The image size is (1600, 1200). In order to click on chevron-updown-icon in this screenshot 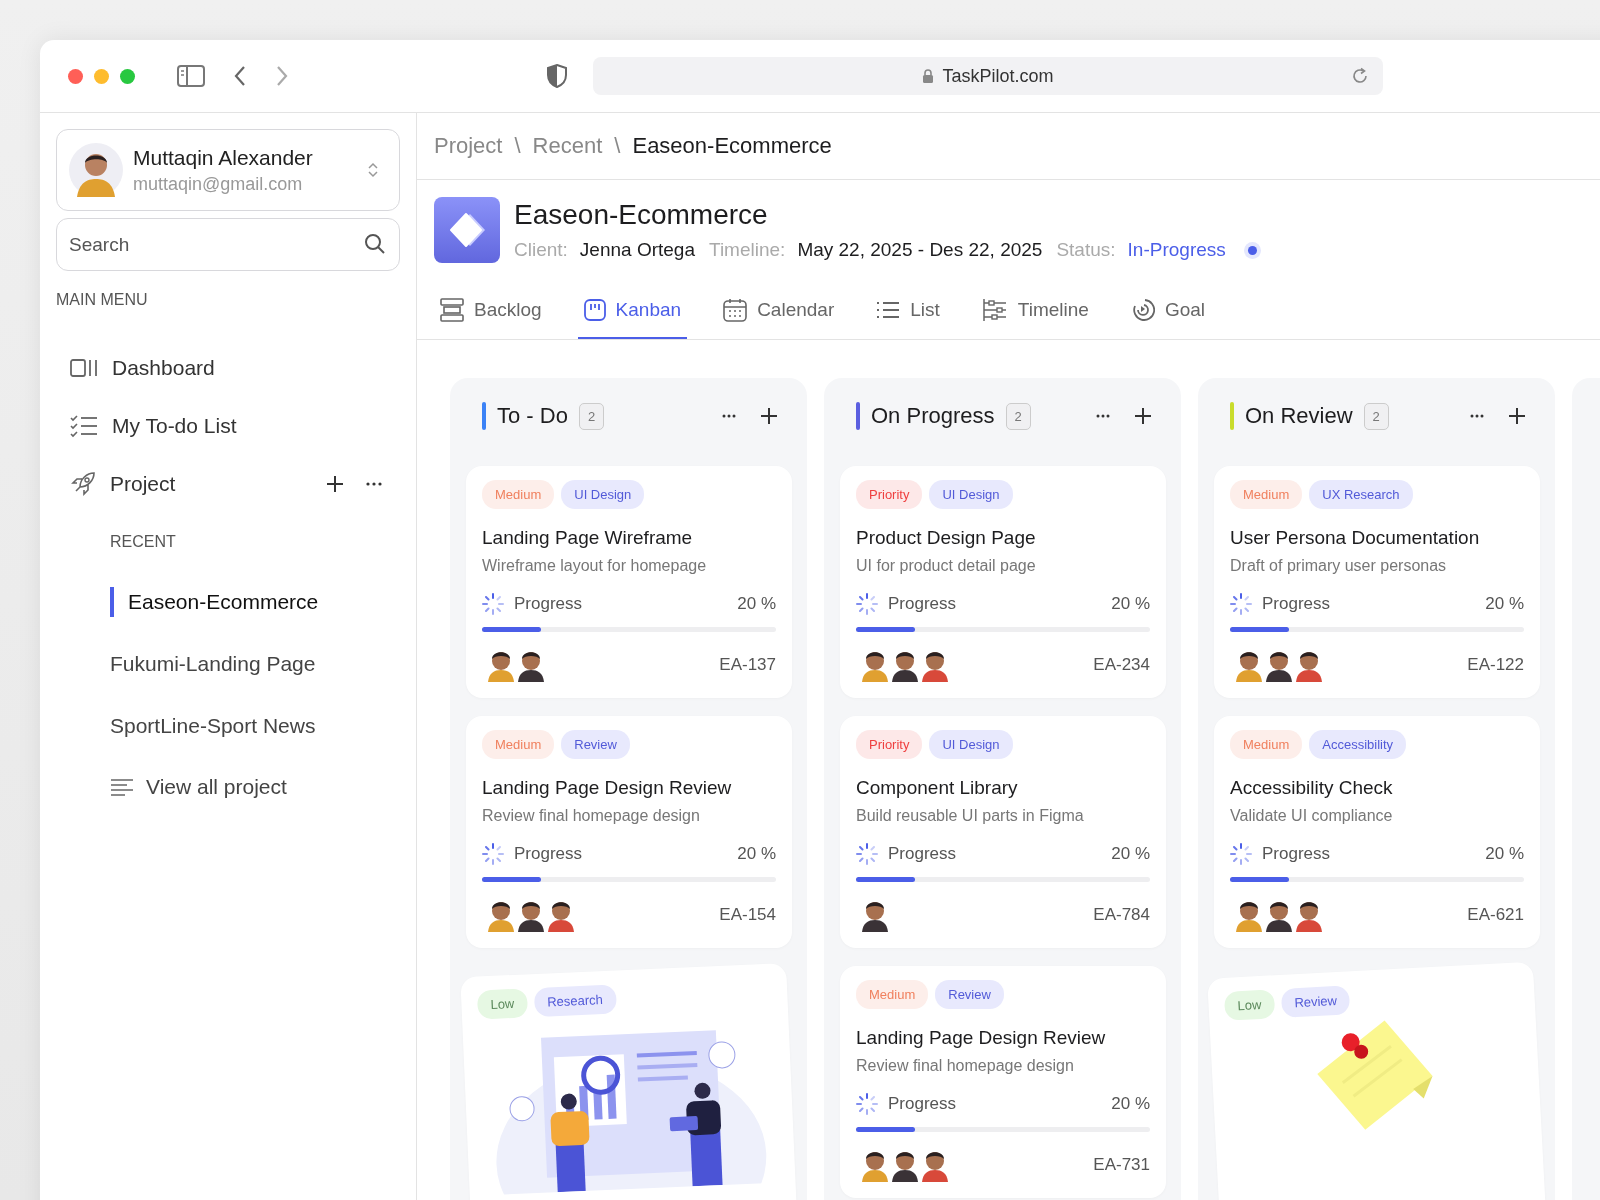, I will do `click(373, 170)`.